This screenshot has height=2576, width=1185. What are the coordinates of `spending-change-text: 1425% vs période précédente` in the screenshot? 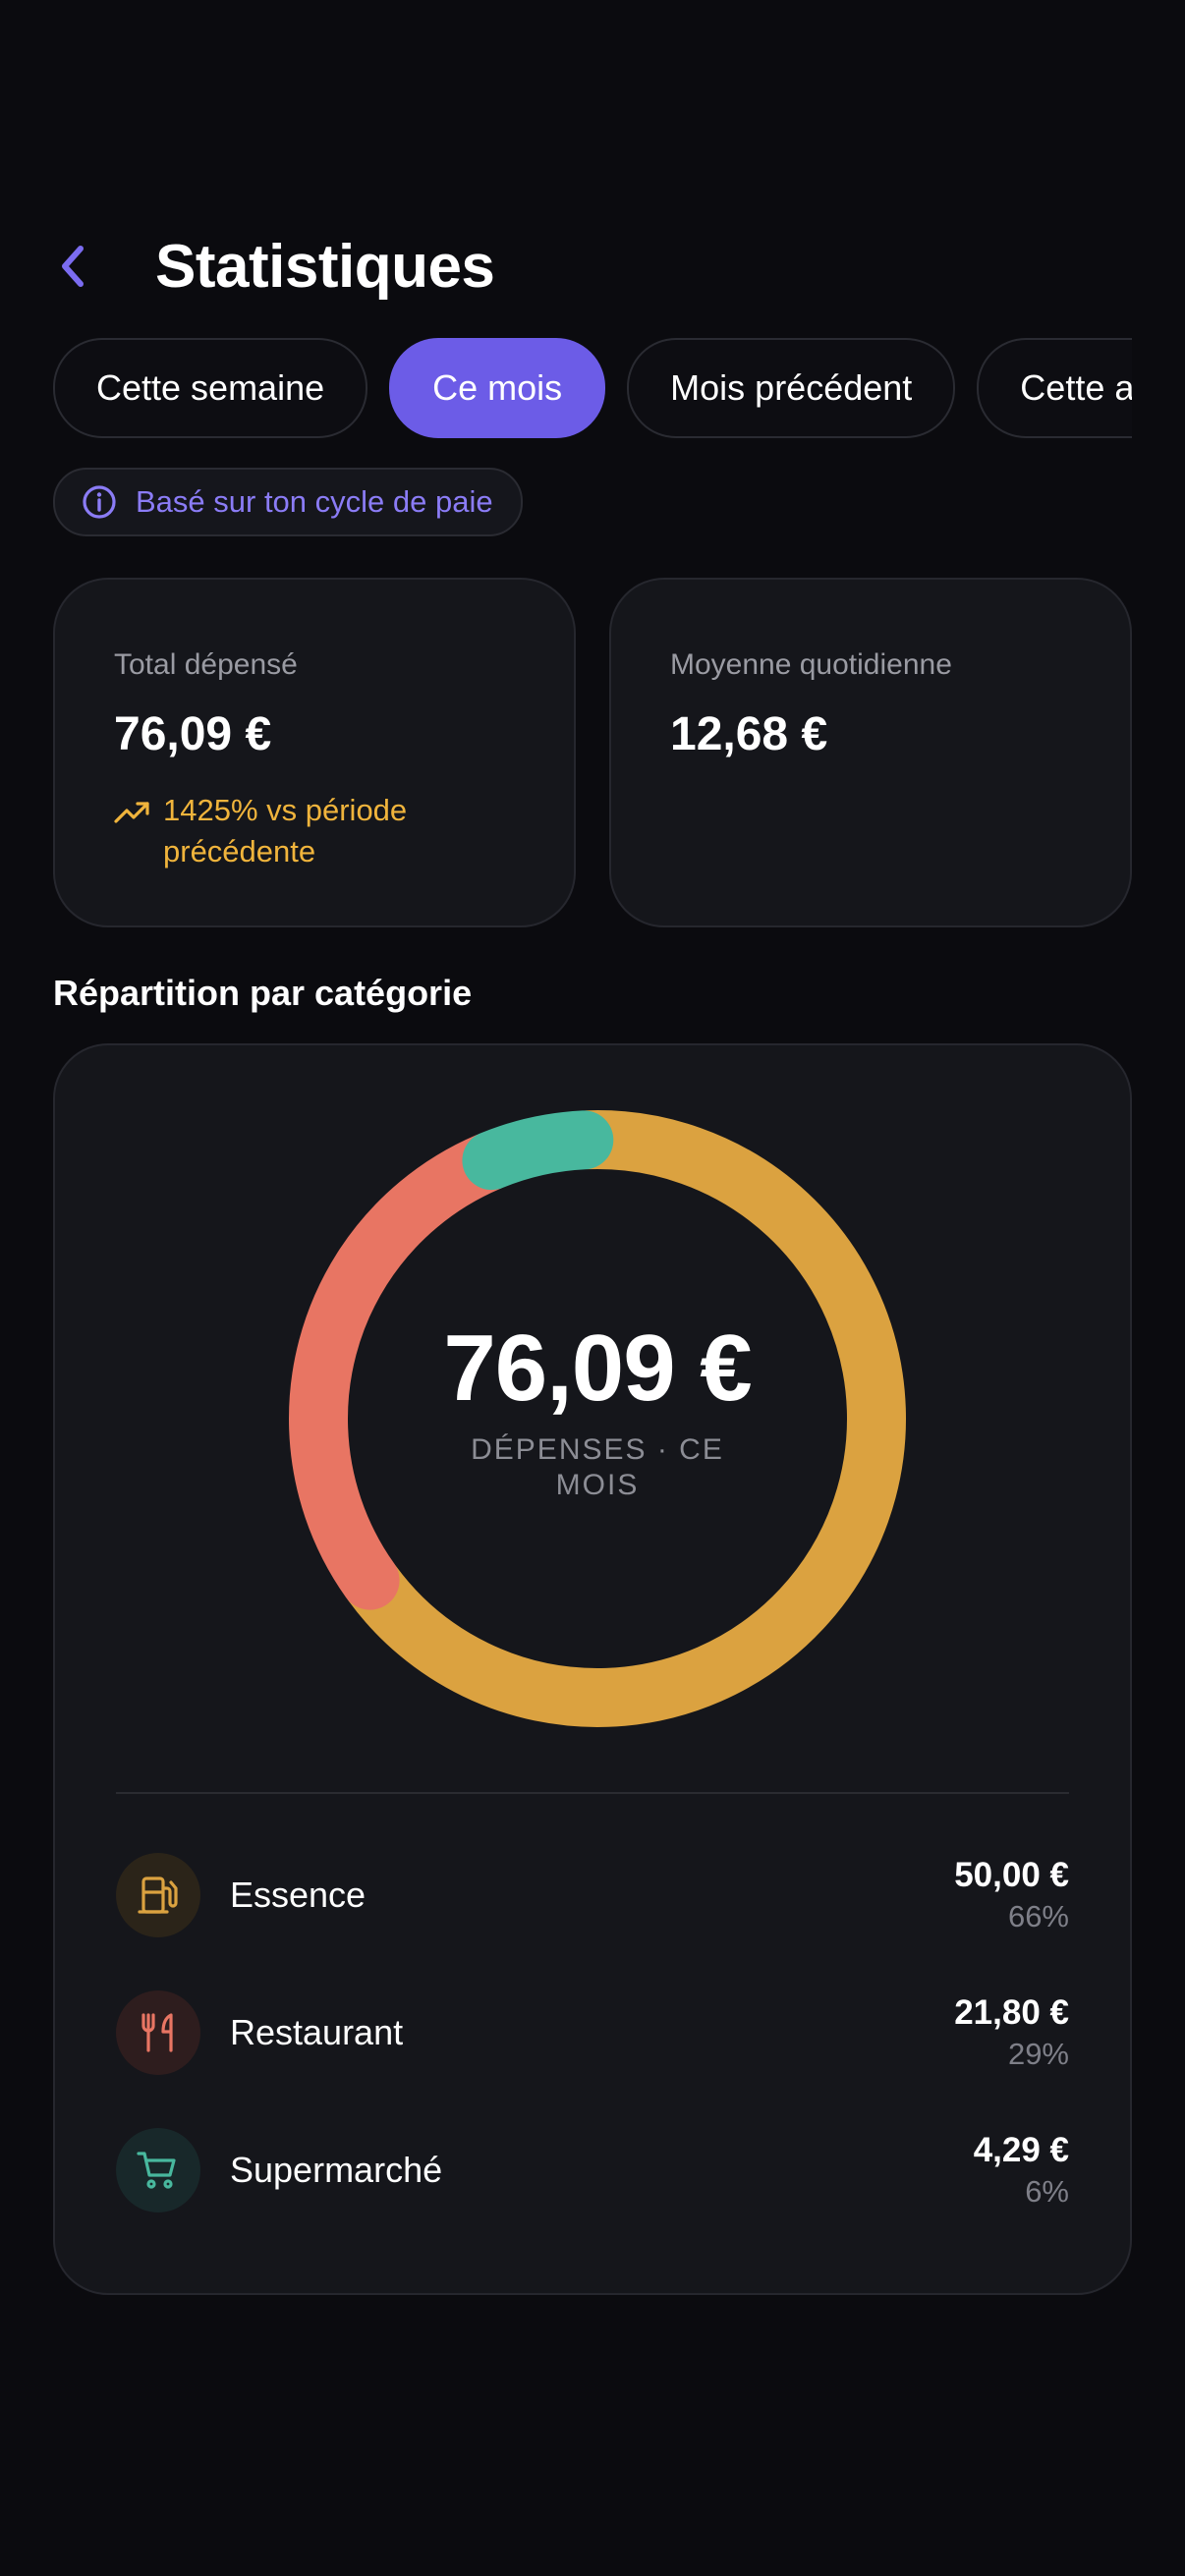 It's located at (286, 830).